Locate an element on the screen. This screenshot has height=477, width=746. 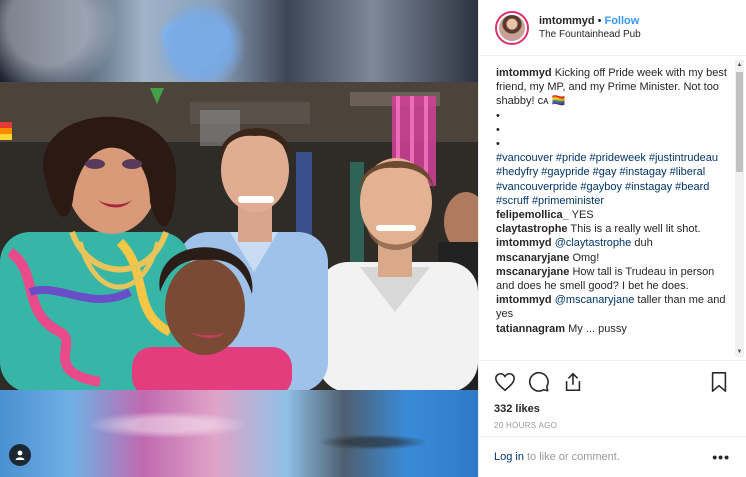
comment-text: YES is located at coordinates (582, 215).